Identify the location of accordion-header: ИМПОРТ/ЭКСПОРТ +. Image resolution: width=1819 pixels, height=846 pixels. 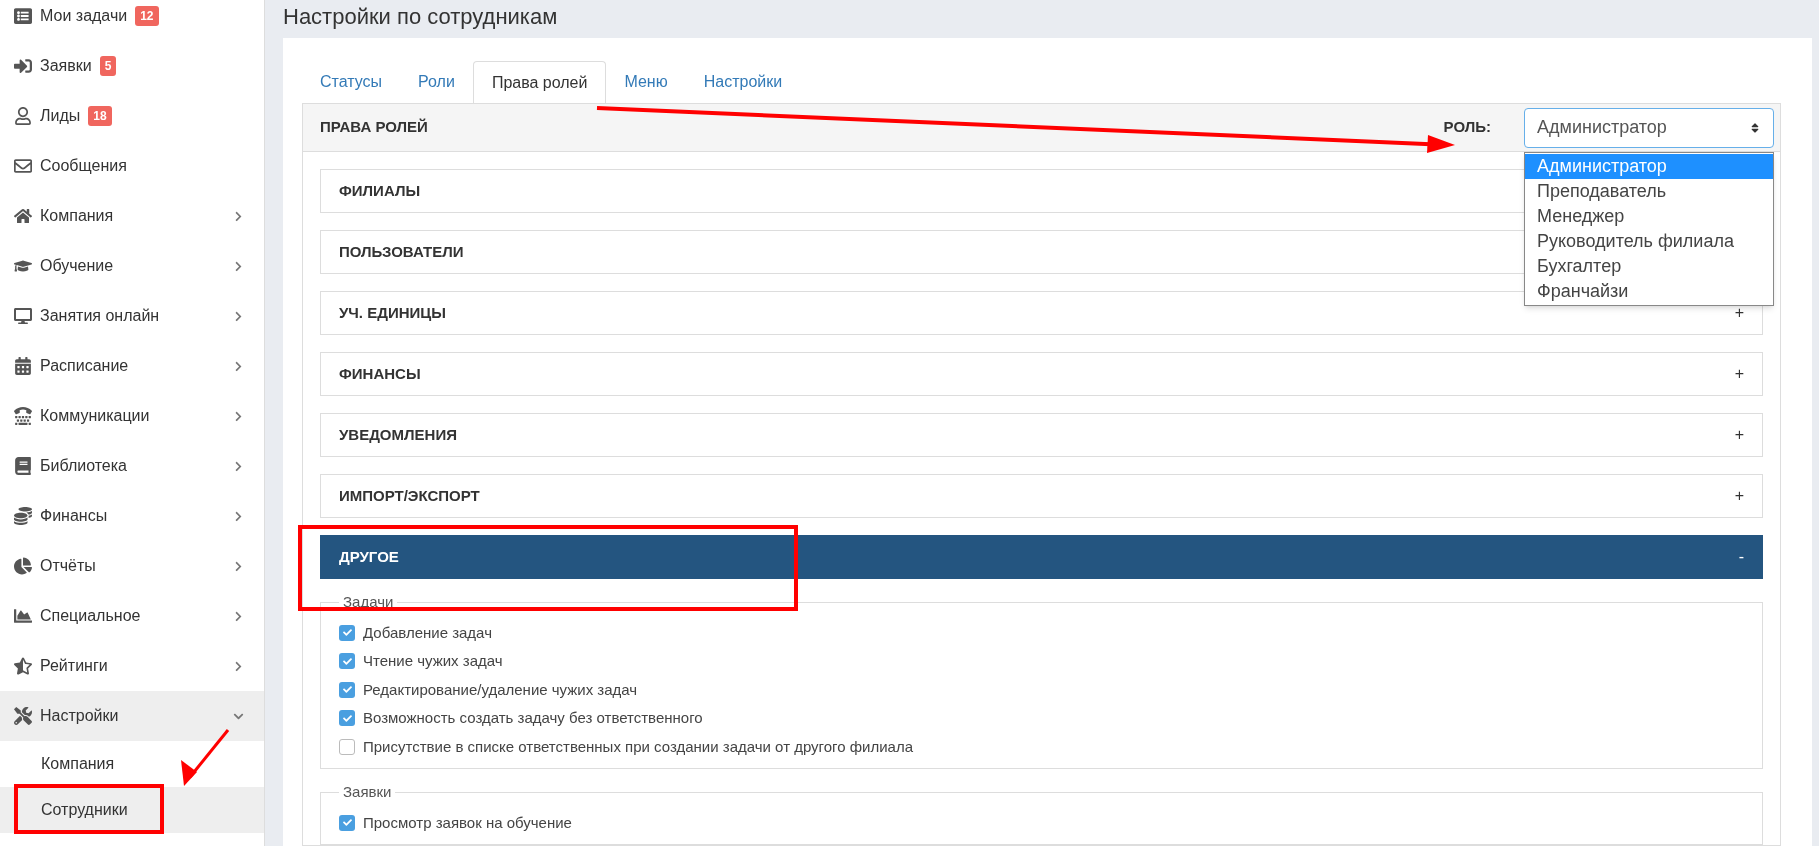
(1041, 496).